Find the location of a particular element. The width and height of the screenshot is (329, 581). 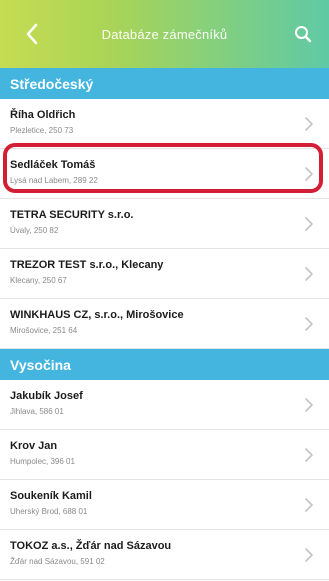

top-bar: Databáze zámečníků is located at coordinates (164, 34).